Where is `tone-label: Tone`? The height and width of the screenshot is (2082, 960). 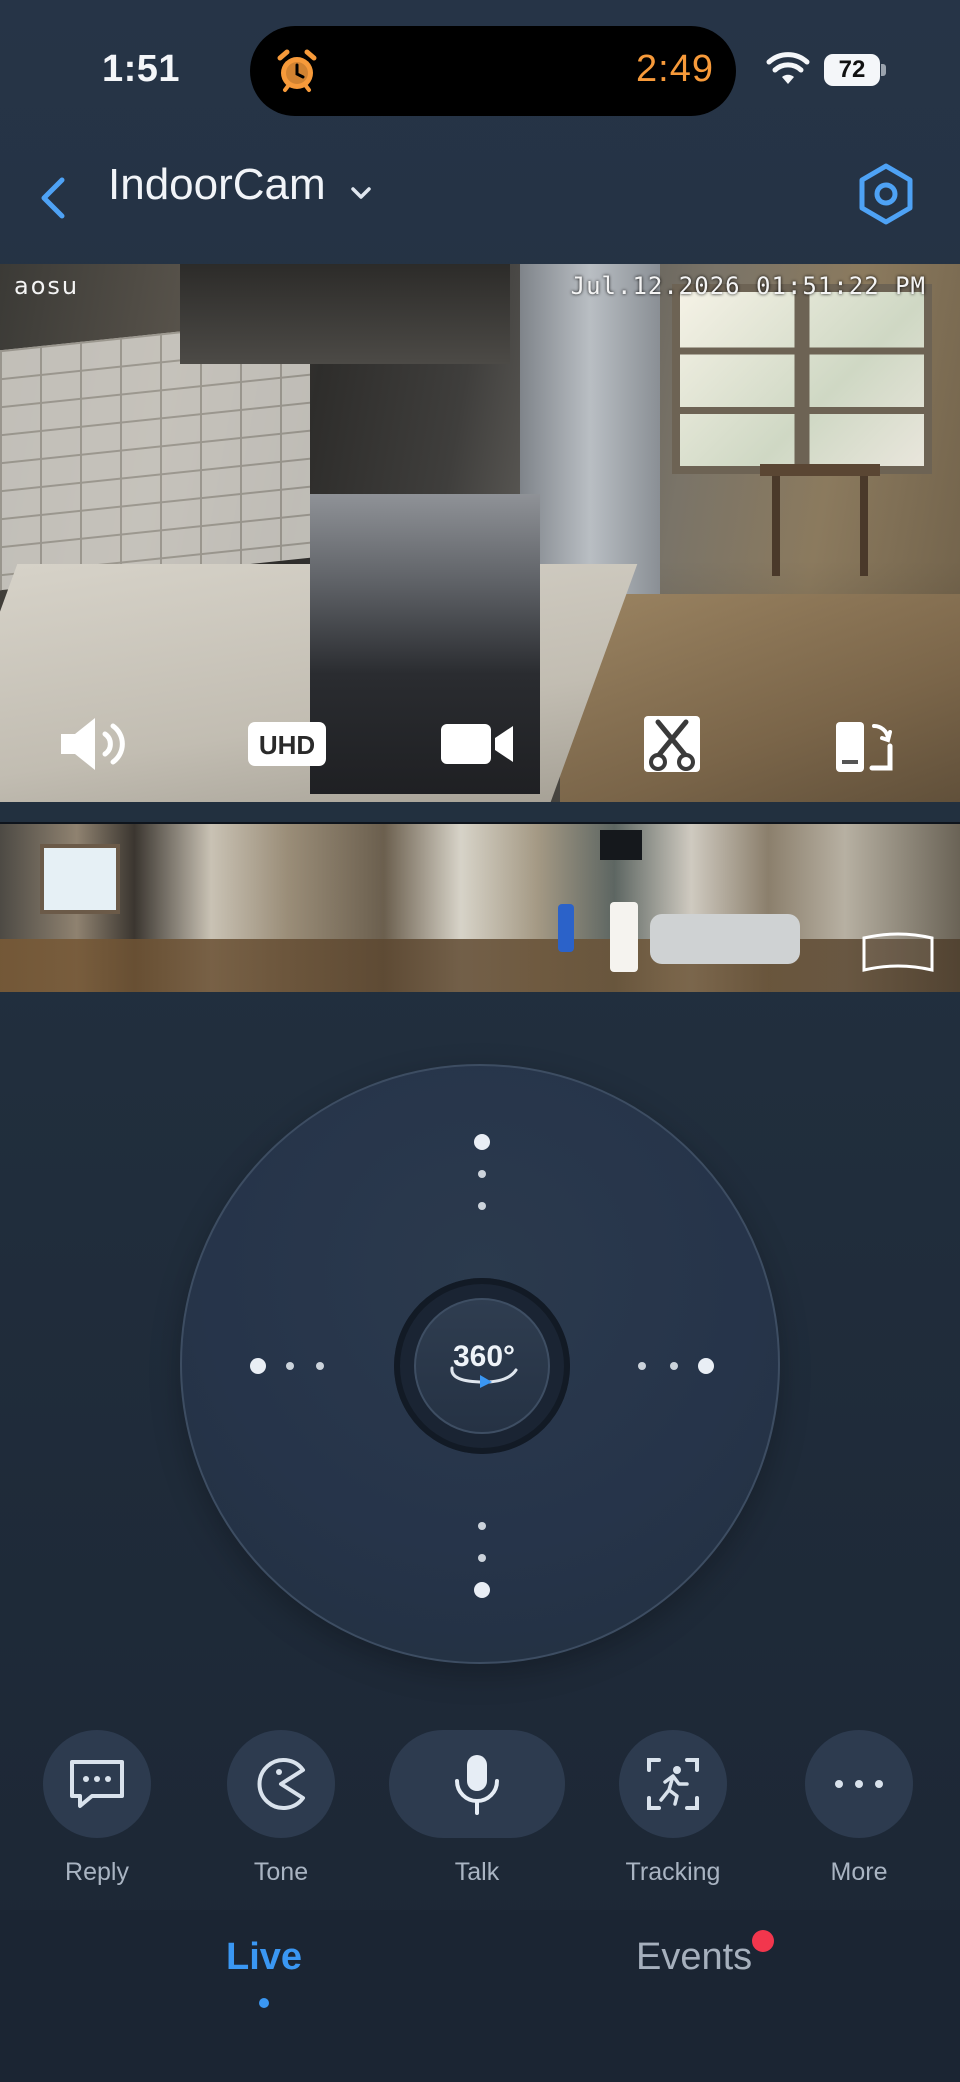 tone-label: Tone is located at coordinates (281, 1872).